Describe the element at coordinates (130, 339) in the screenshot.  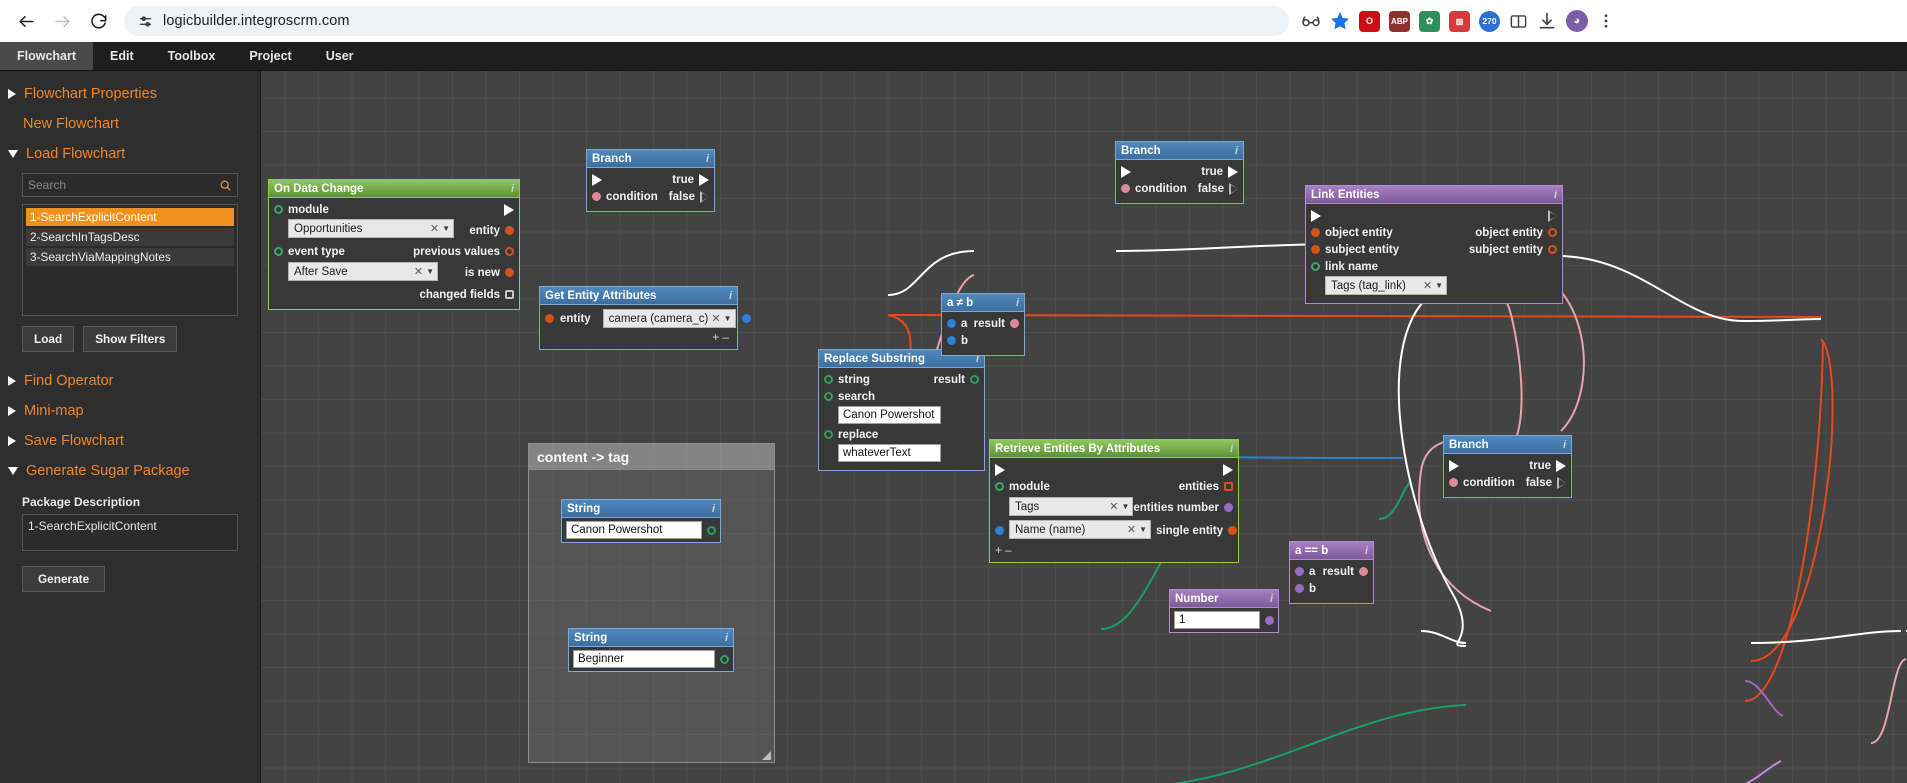
I see `show-filters-button: Show Filters` at that location.